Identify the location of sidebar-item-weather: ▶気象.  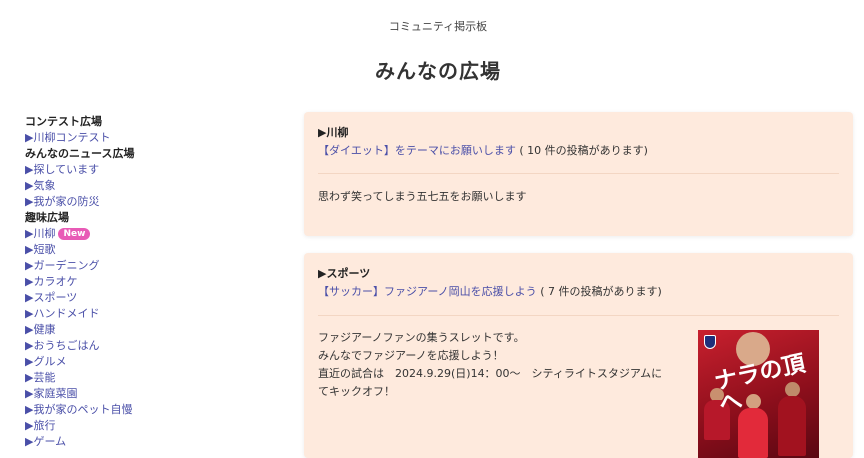
(150, 186).